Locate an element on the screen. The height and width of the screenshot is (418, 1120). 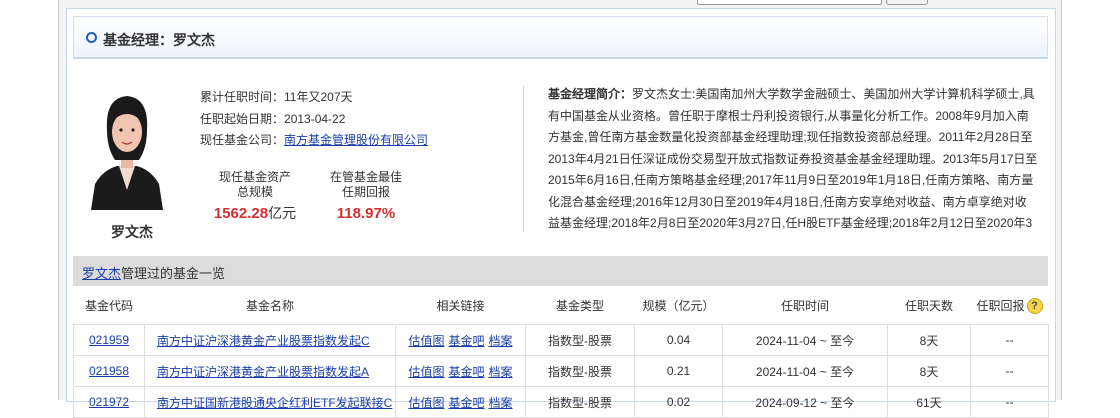
company-link: 南方基金管理股份有限公司 is located at coordinates (356, 140).